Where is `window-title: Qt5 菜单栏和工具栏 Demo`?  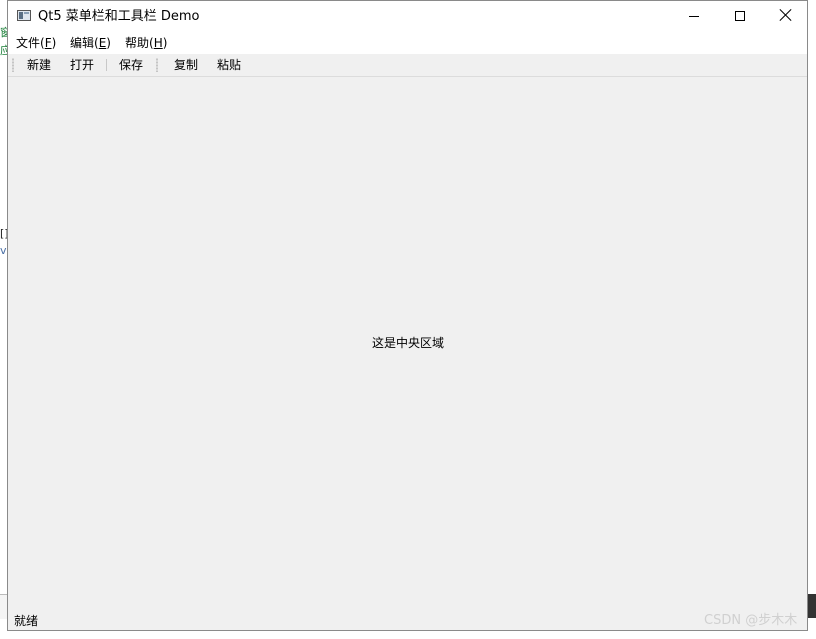 window-title: Qt5 菜单栏和工具栏 Demo is located at coordinates (119, 16).